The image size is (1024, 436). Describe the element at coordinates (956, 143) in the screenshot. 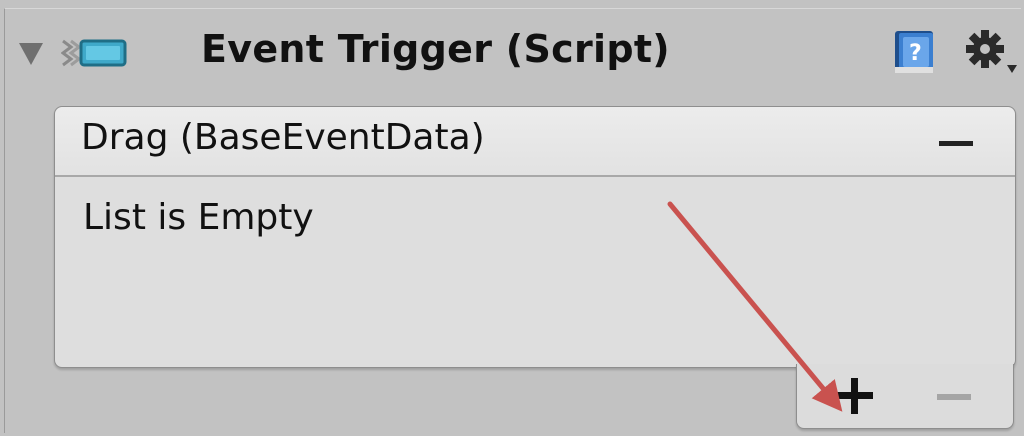

I see `remove-event-button` at that location.